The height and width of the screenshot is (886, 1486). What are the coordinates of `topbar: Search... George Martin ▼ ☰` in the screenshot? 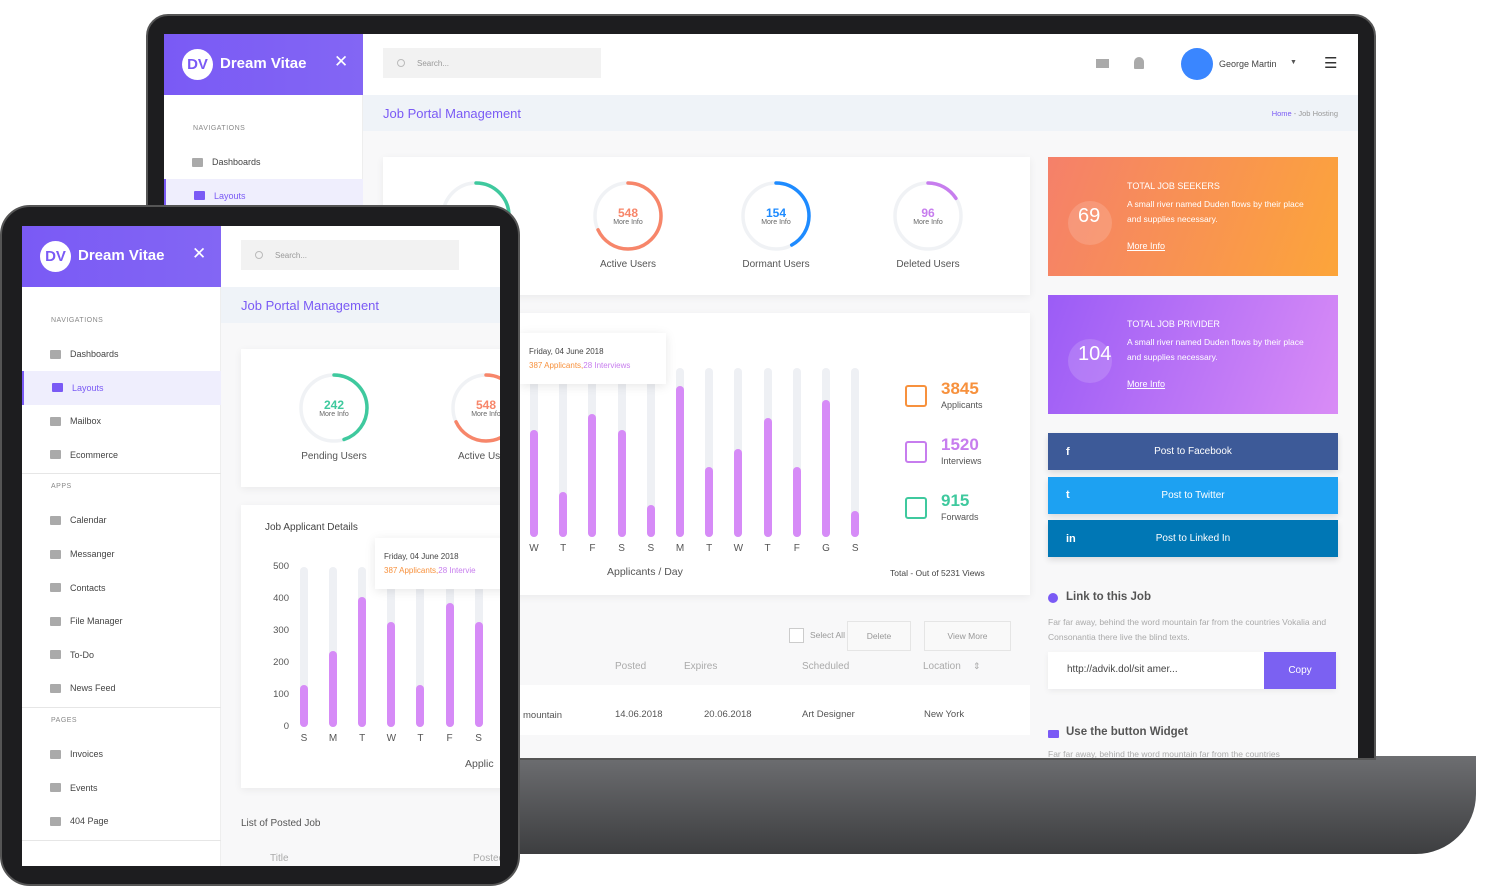 It's located at (860, 64).